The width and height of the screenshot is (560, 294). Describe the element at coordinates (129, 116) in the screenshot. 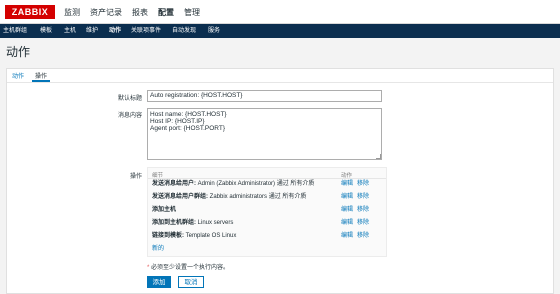

I see `message-label: 消息内容` at that location.